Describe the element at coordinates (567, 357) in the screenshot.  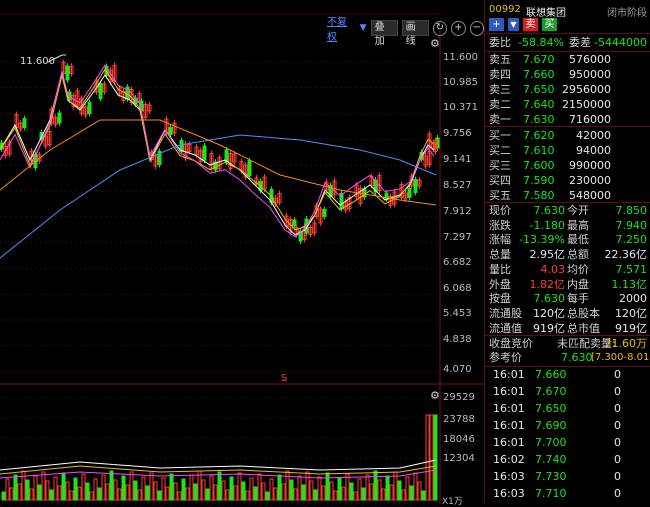
I see `reference-price-row: 参考价 7.630 [7.300-8.010]` at that location.